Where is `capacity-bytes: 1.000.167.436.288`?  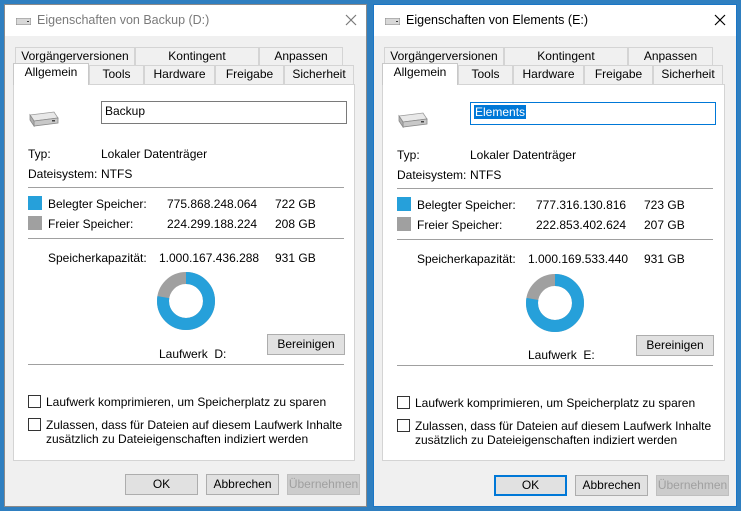 capacity-bytes: 1.000.167.436.288 is located at coordinates (209, 258).